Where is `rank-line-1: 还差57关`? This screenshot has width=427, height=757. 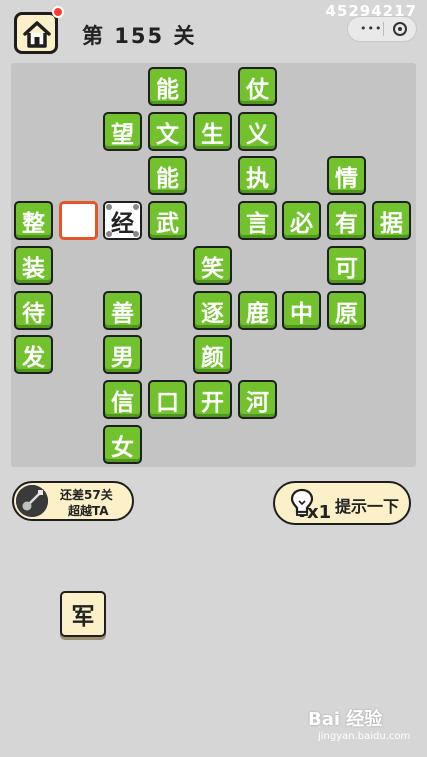 rank-line-1: 还差57关 is located at coordinates (86, 495).